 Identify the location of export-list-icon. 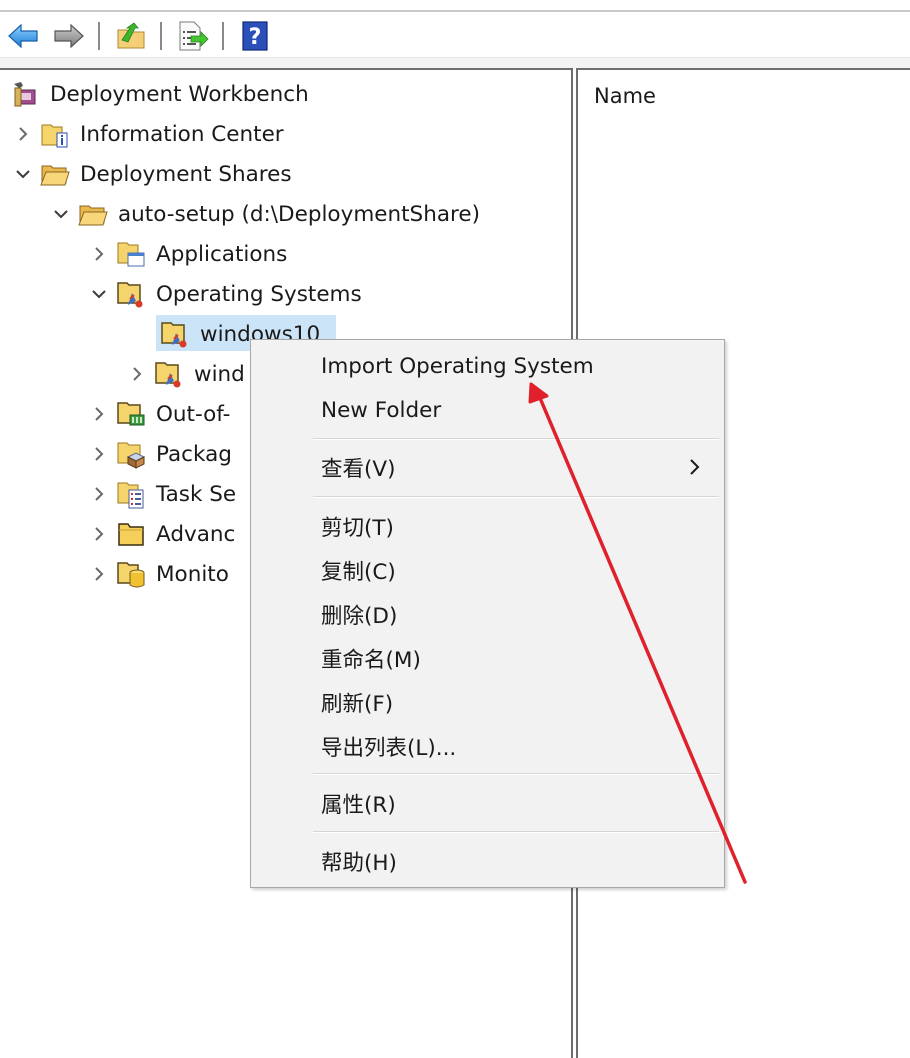
(194, 36).